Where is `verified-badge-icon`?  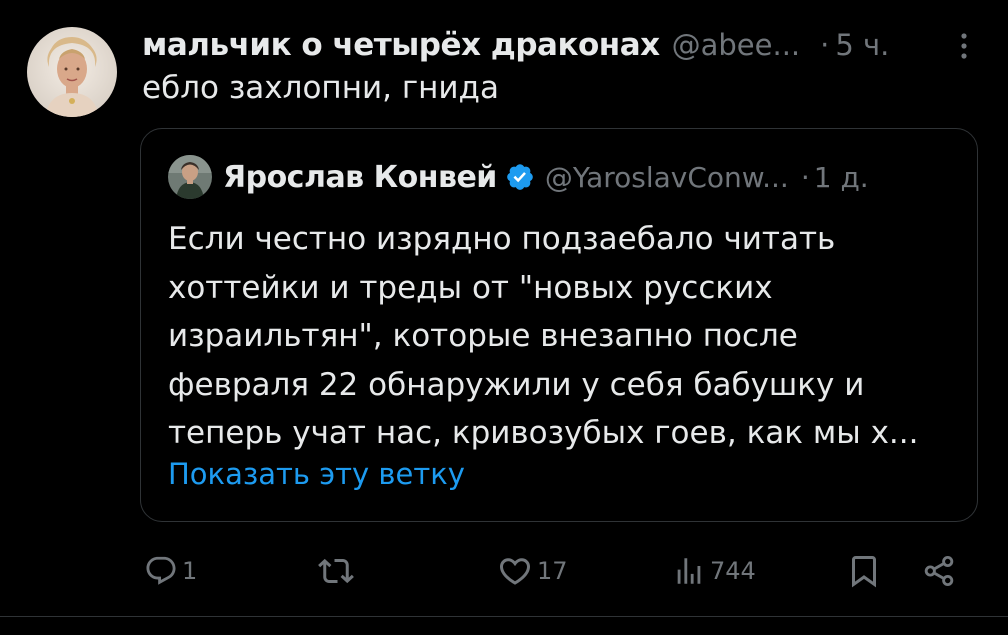 verified-badge-icon is located at coordinates (520, 177).